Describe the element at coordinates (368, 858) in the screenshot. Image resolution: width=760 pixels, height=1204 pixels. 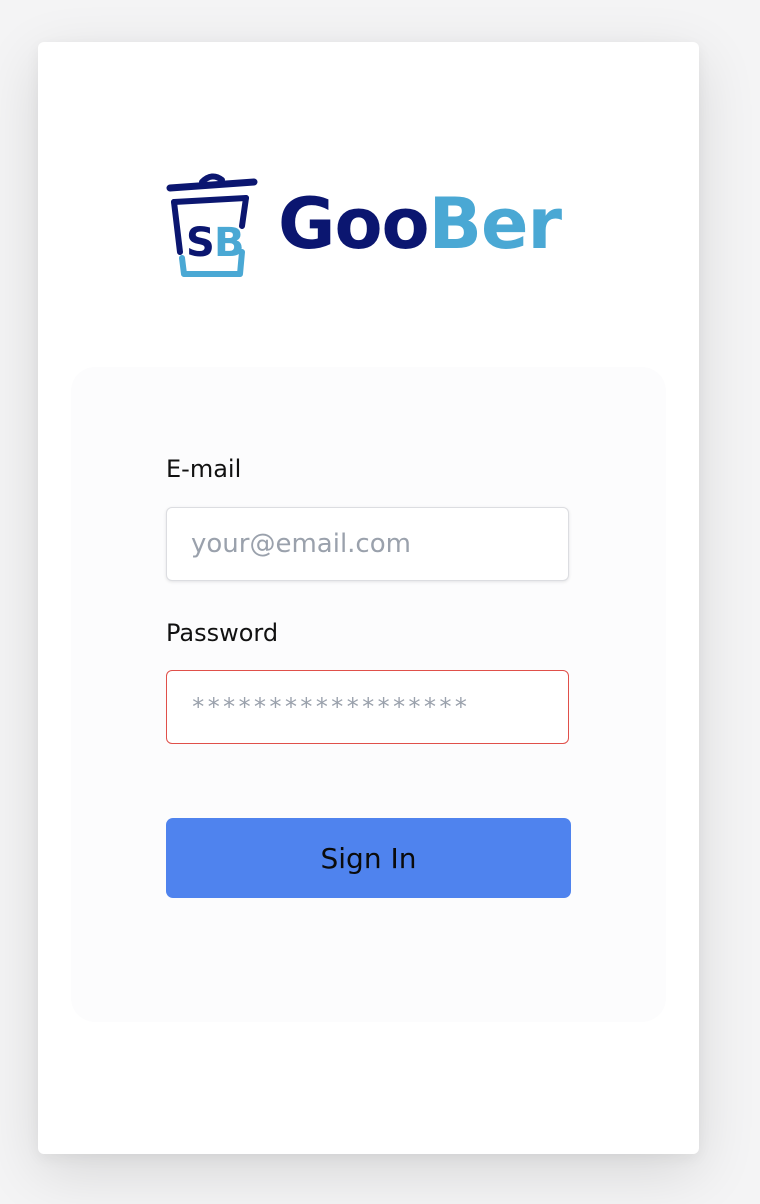
I see `sign-in-button: Sign In` at that location.